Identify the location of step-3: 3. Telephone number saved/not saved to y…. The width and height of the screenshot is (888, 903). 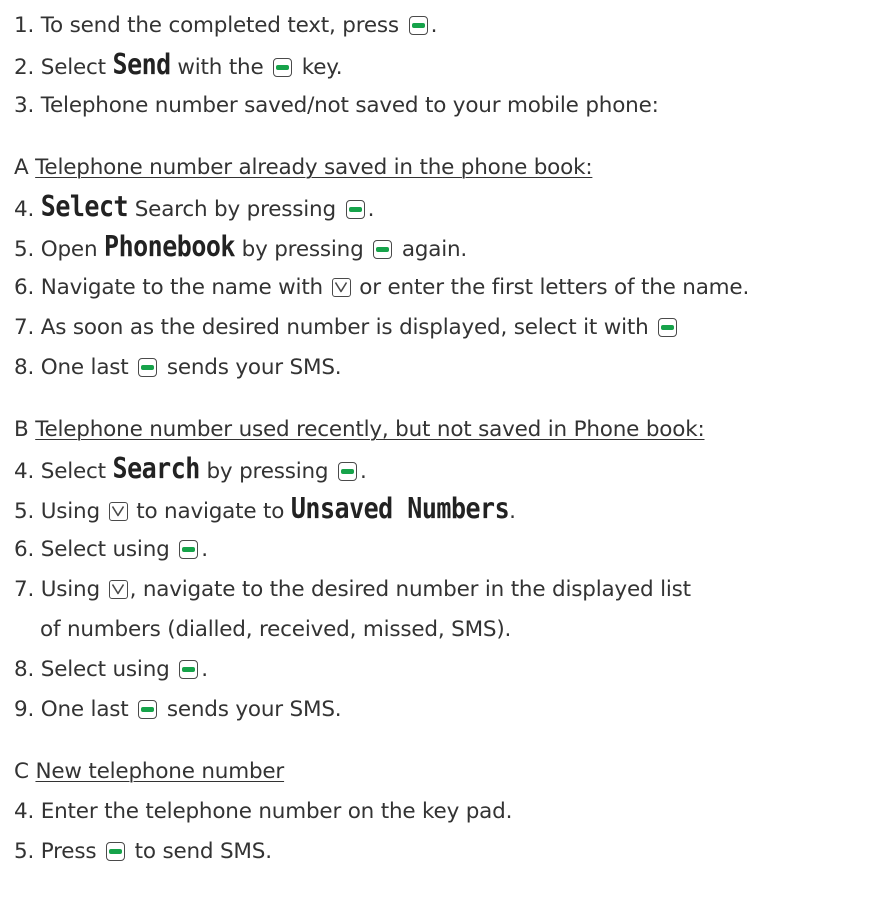
(336, 105).